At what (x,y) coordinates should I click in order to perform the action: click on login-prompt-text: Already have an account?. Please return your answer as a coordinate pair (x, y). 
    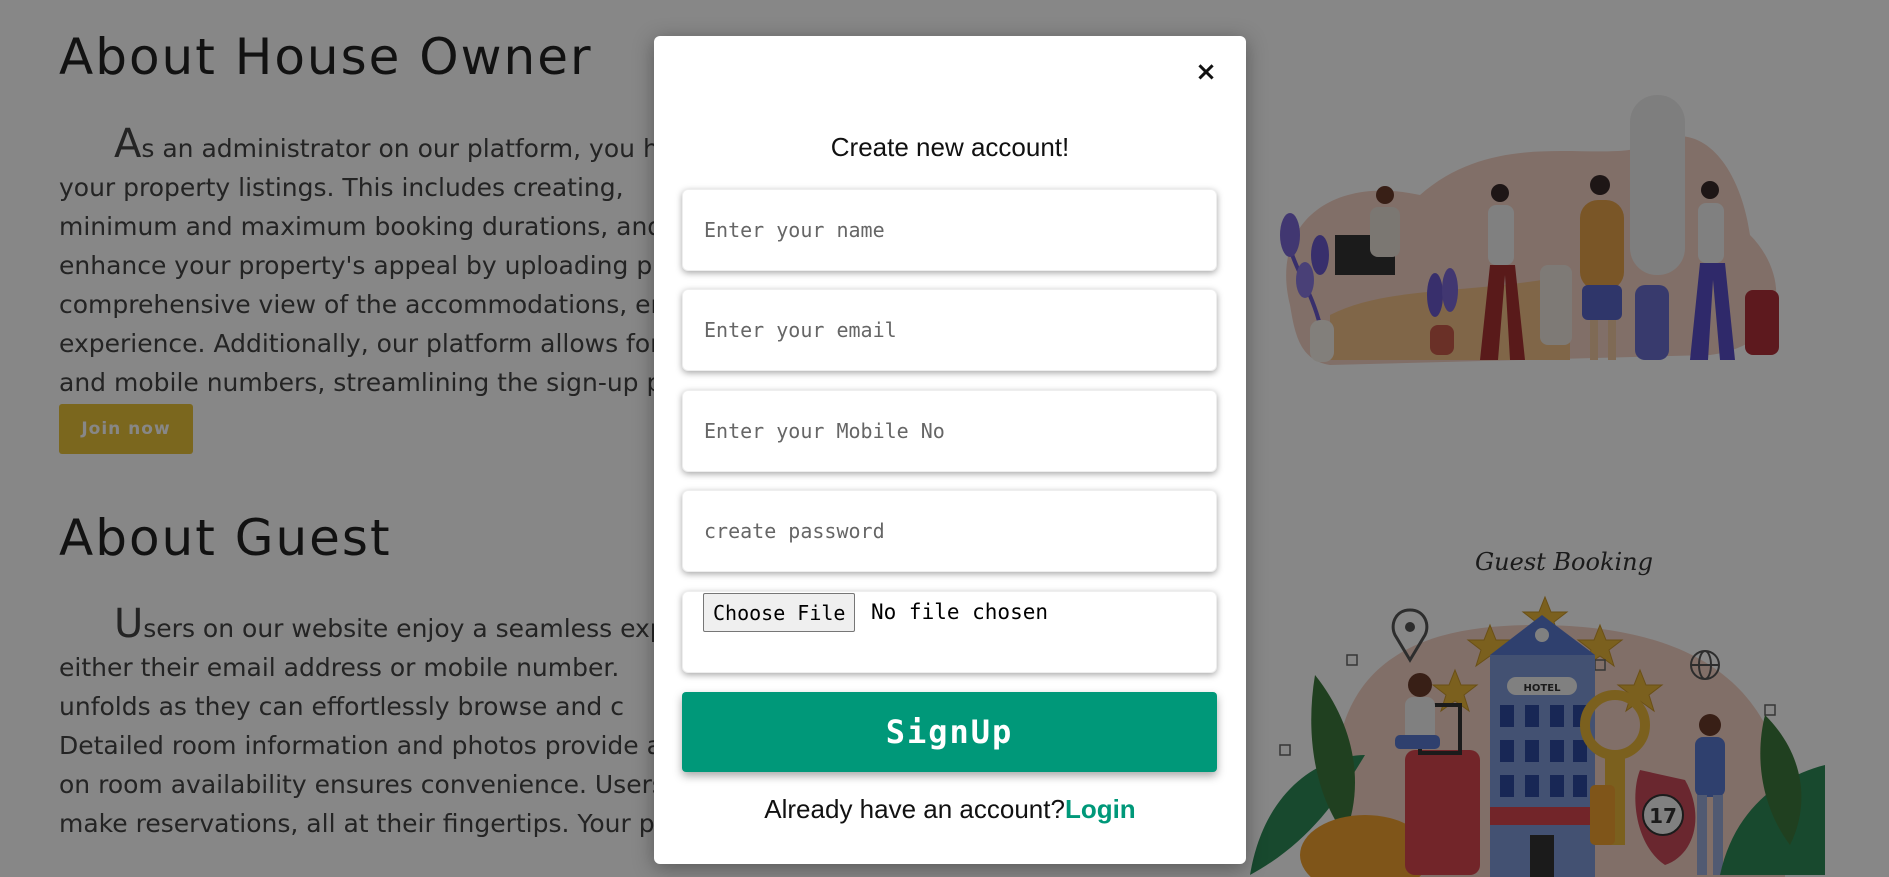
    Looking at the image, I should click on (914, 809).